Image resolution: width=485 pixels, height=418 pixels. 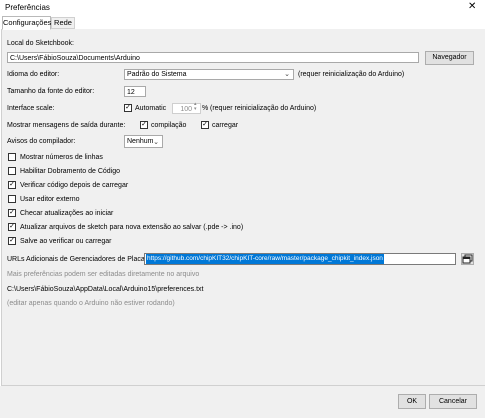 I want to click on save-on-verify-label: Salve ao verificar ou carregar, so click(x=66, y=241).